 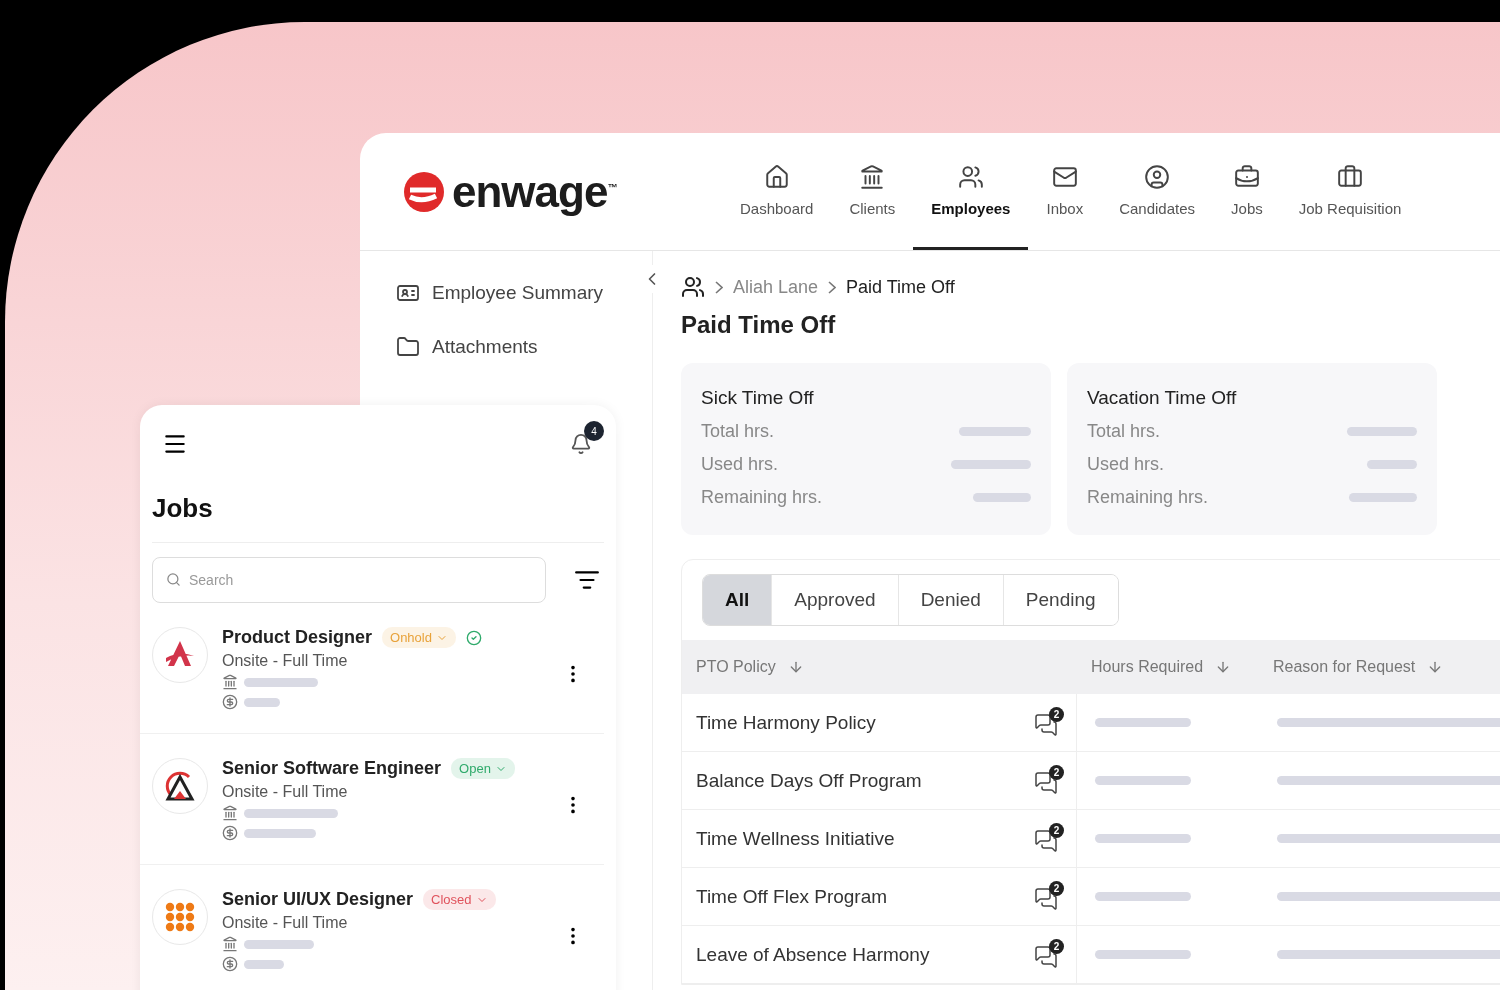 I want to click on job-title: Senior Software Engineer, so click(x=332, y=768).